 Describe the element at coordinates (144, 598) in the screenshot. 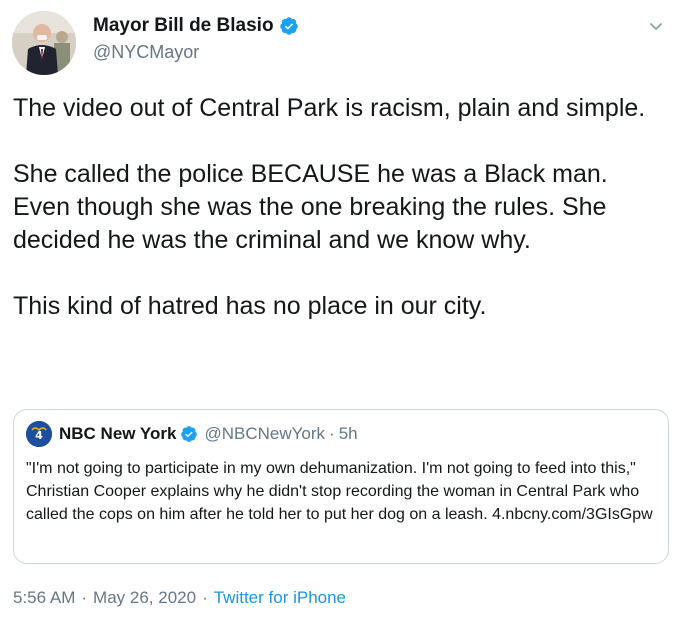

I see `tweet-date: May 26, 2020` at that location.